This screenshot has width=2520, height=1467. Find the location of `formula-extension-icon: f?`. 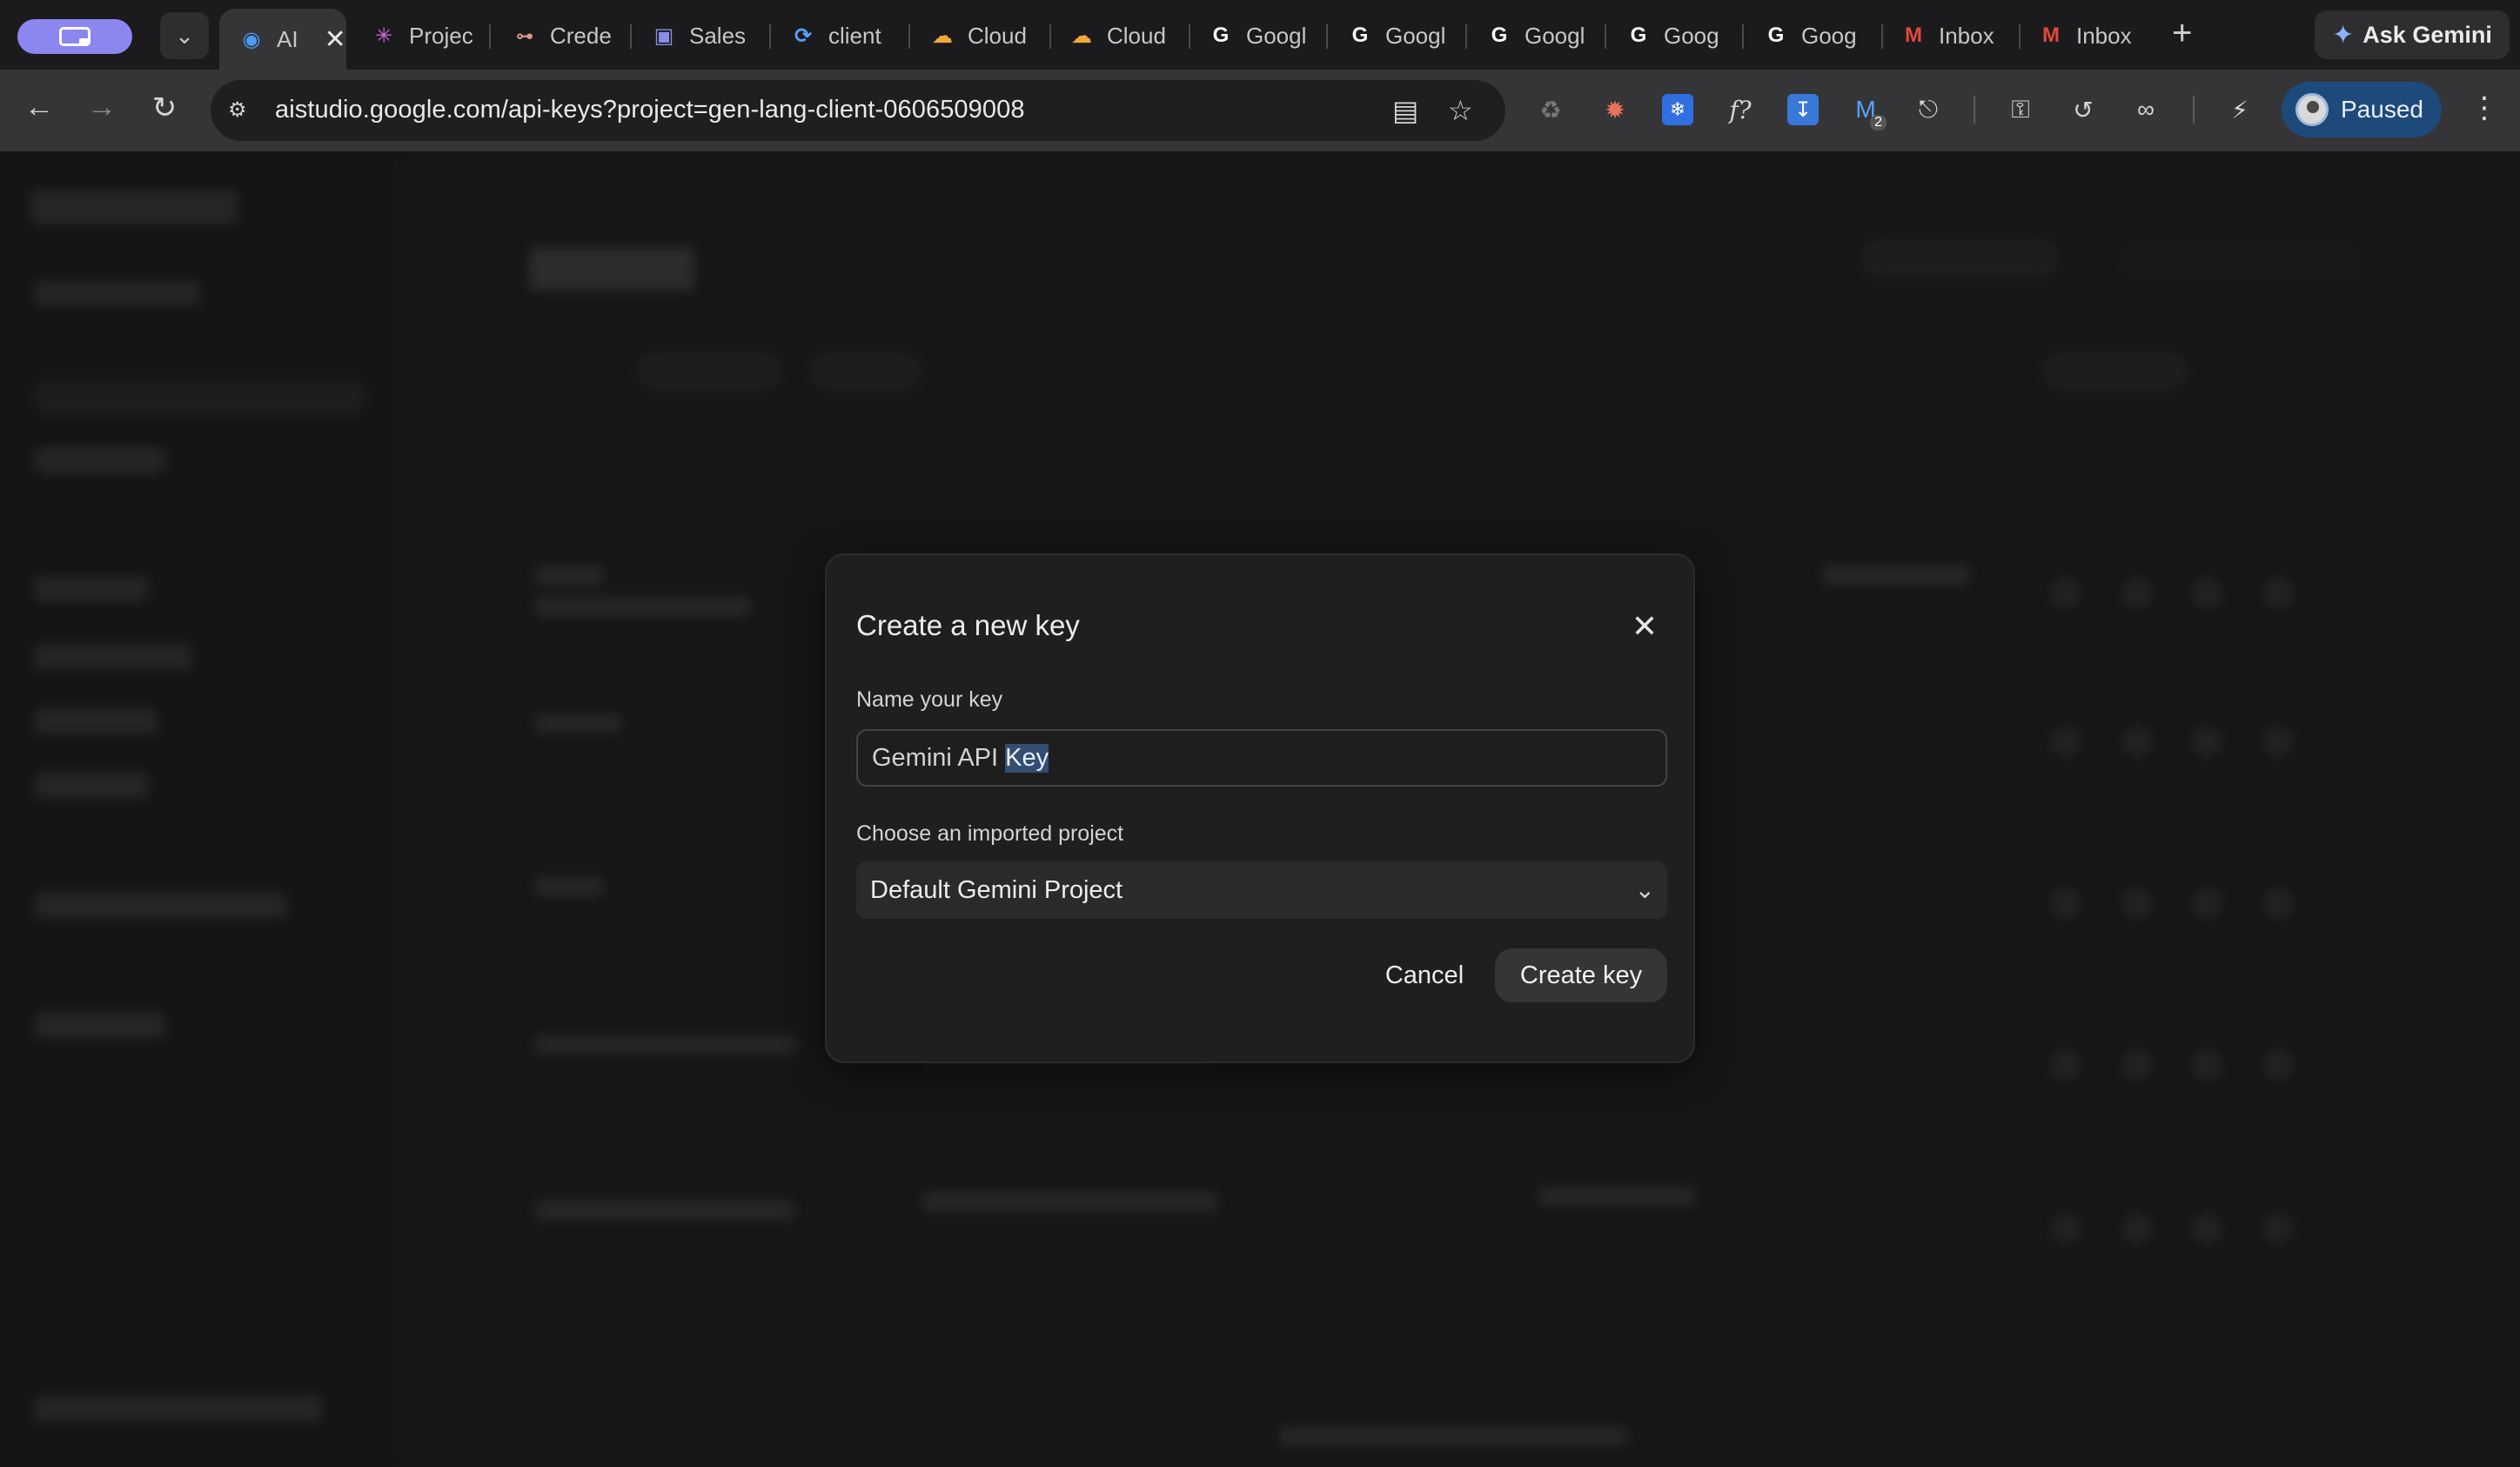

formula-extension-icon: f? is located at coordinates (1740, 110).